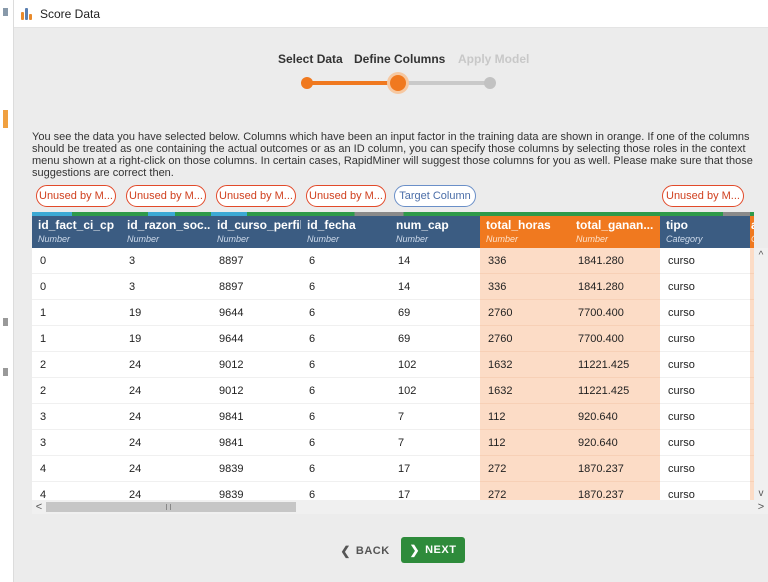 This screenshot has width=768, height=582. I want to click on scroll-up-icon: ^, so click(761, 255).